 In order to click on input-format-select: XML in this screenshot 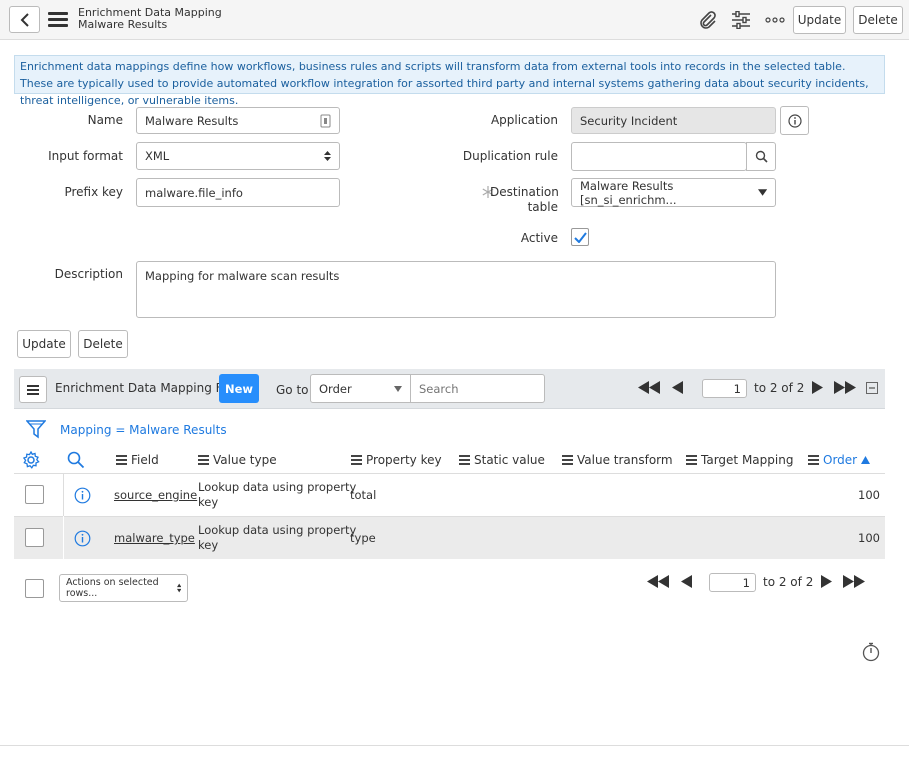, I will do `click(238, 156)`.